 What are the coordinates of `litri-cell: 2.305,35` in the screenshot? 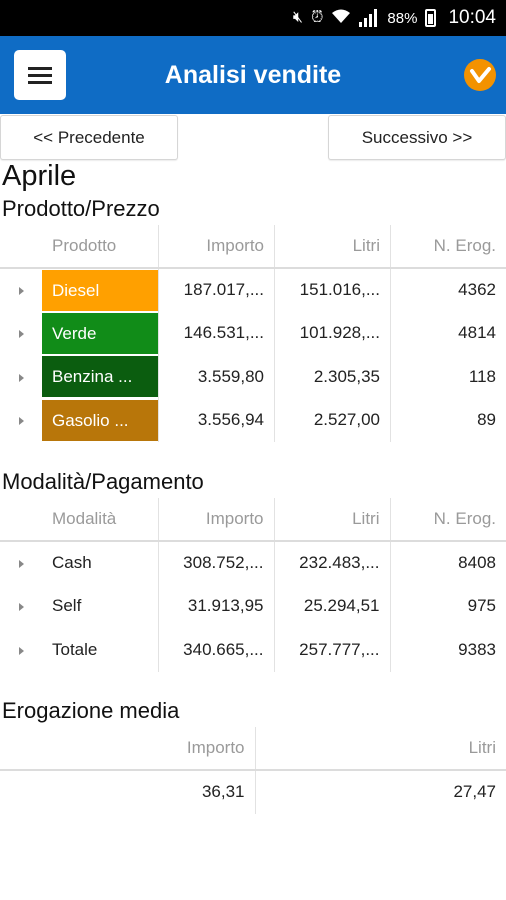 It's located at (332, 377).